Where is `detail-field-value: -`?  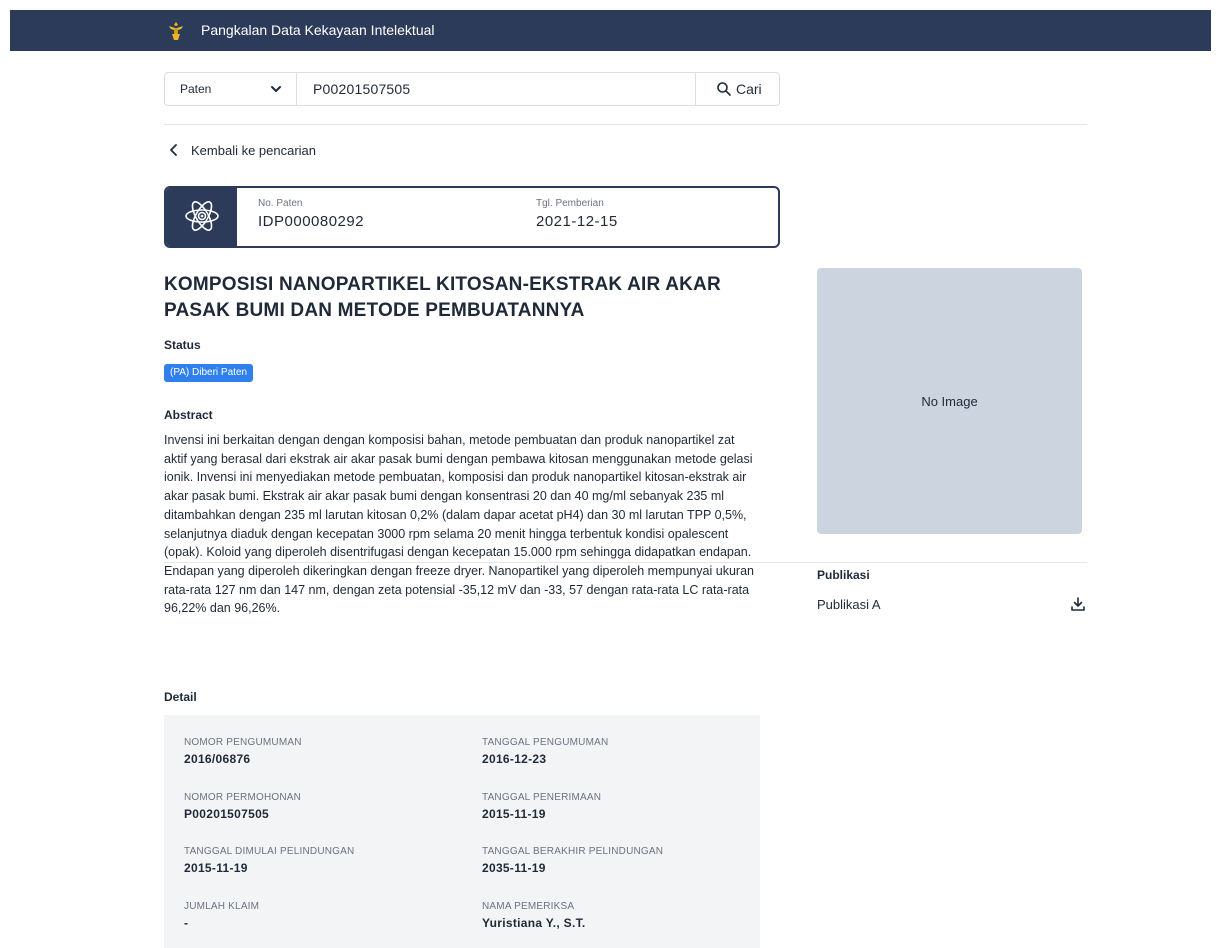 detail-field-value: - is located at coordinates (186, 923).